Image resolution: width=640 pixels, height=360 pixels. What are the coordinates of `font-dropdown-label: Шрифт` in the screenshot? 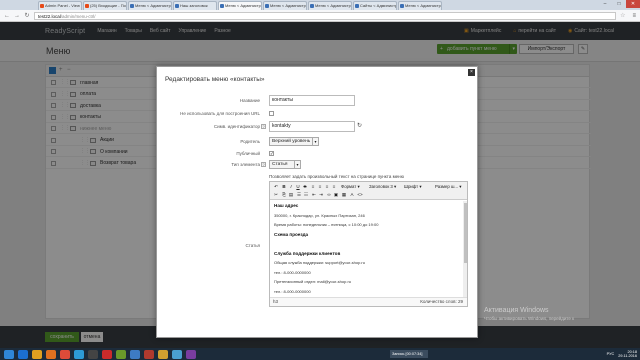 It's located at (411, 186).